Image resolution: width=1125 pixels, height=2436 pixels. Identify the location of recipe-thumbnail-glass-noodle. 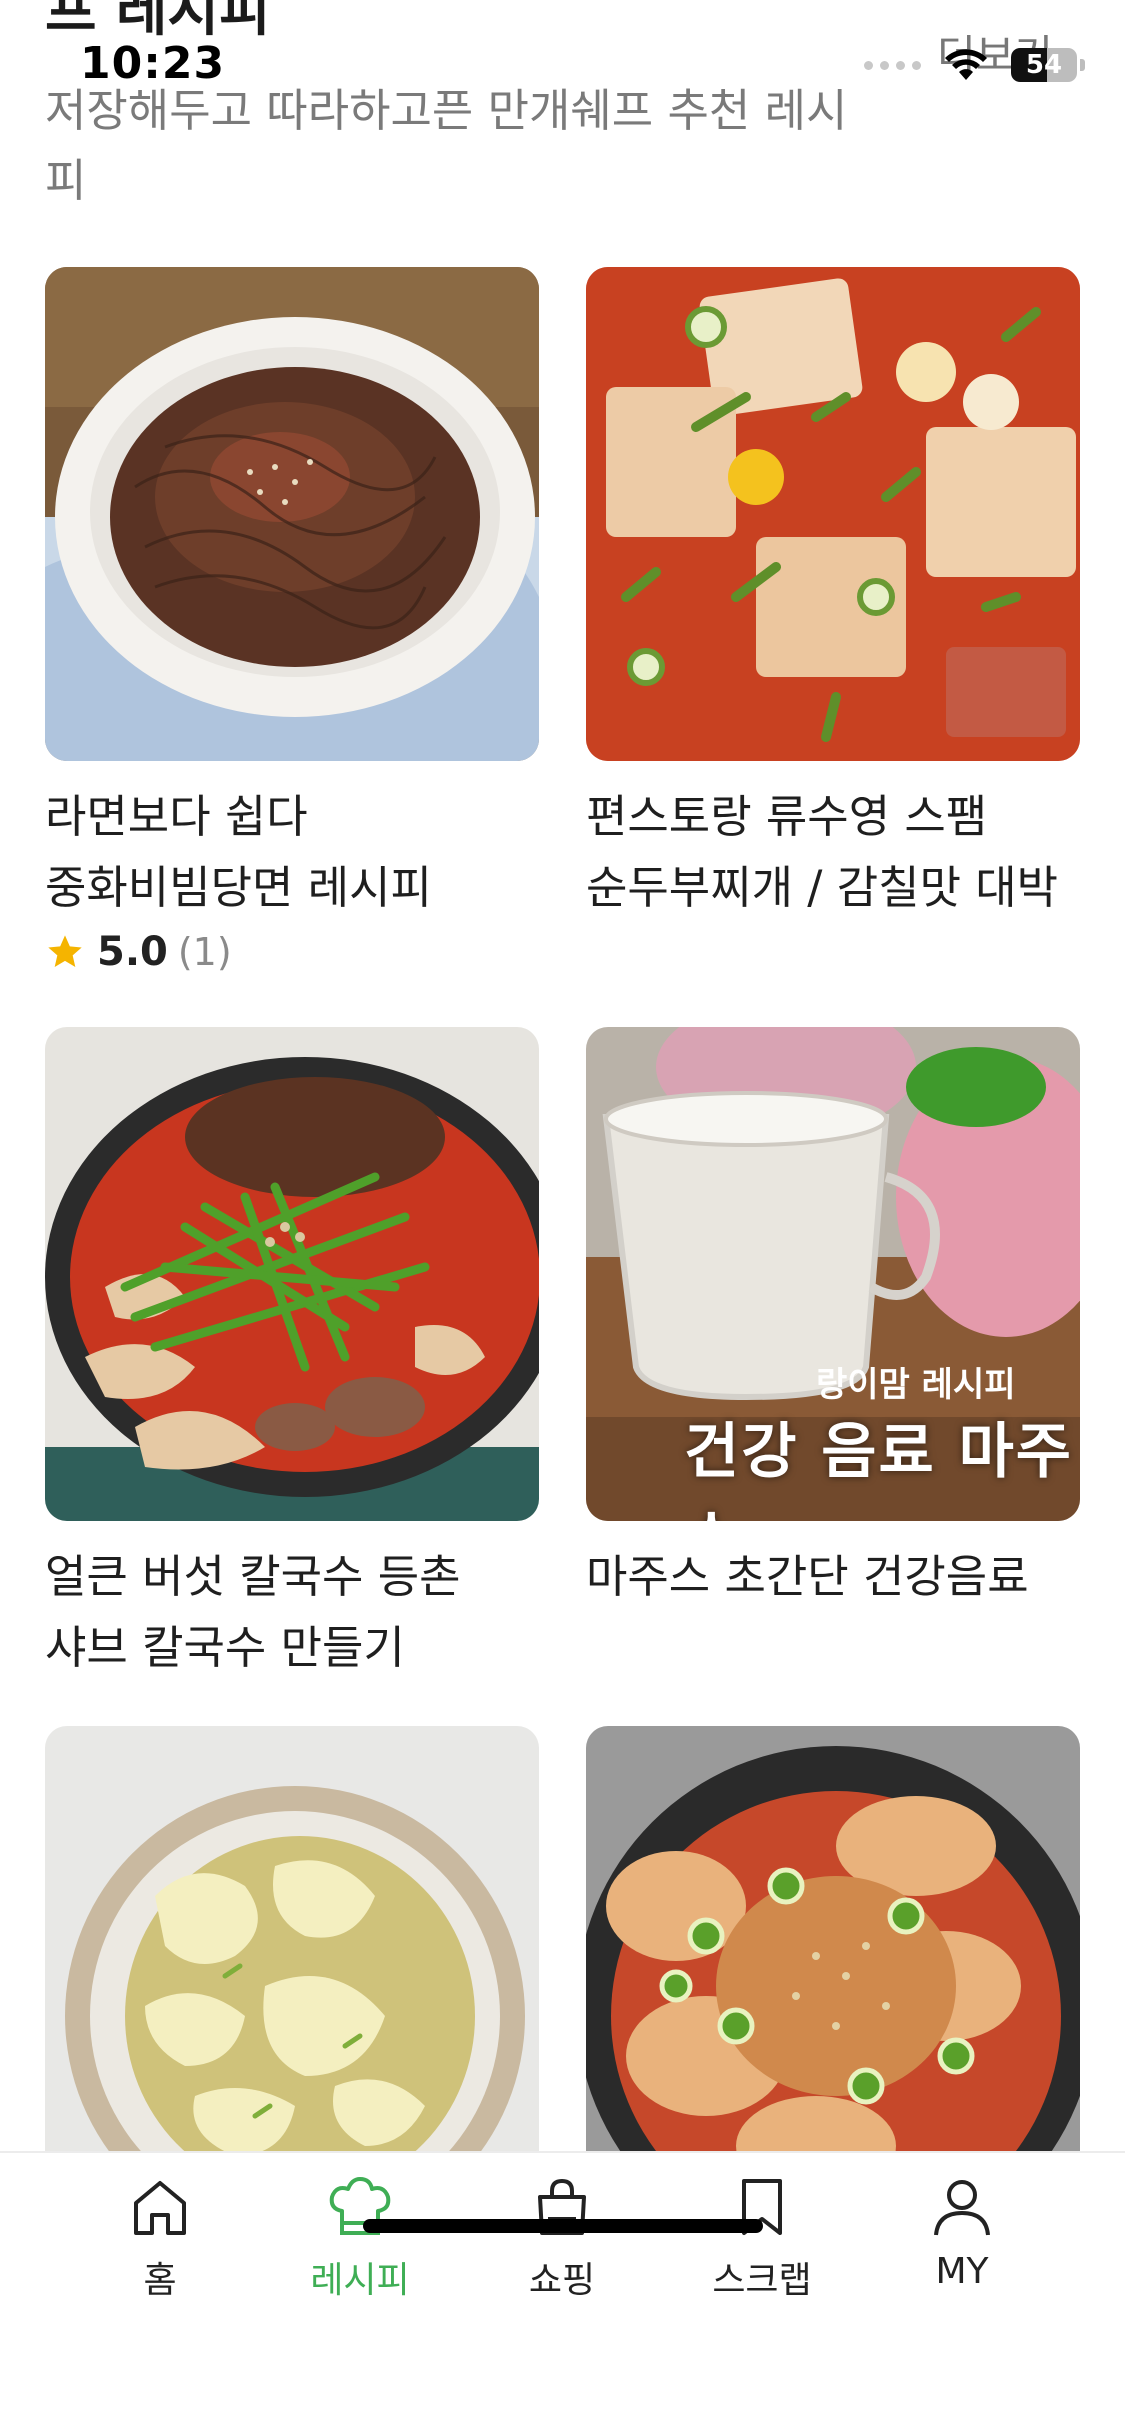
(292, 514).